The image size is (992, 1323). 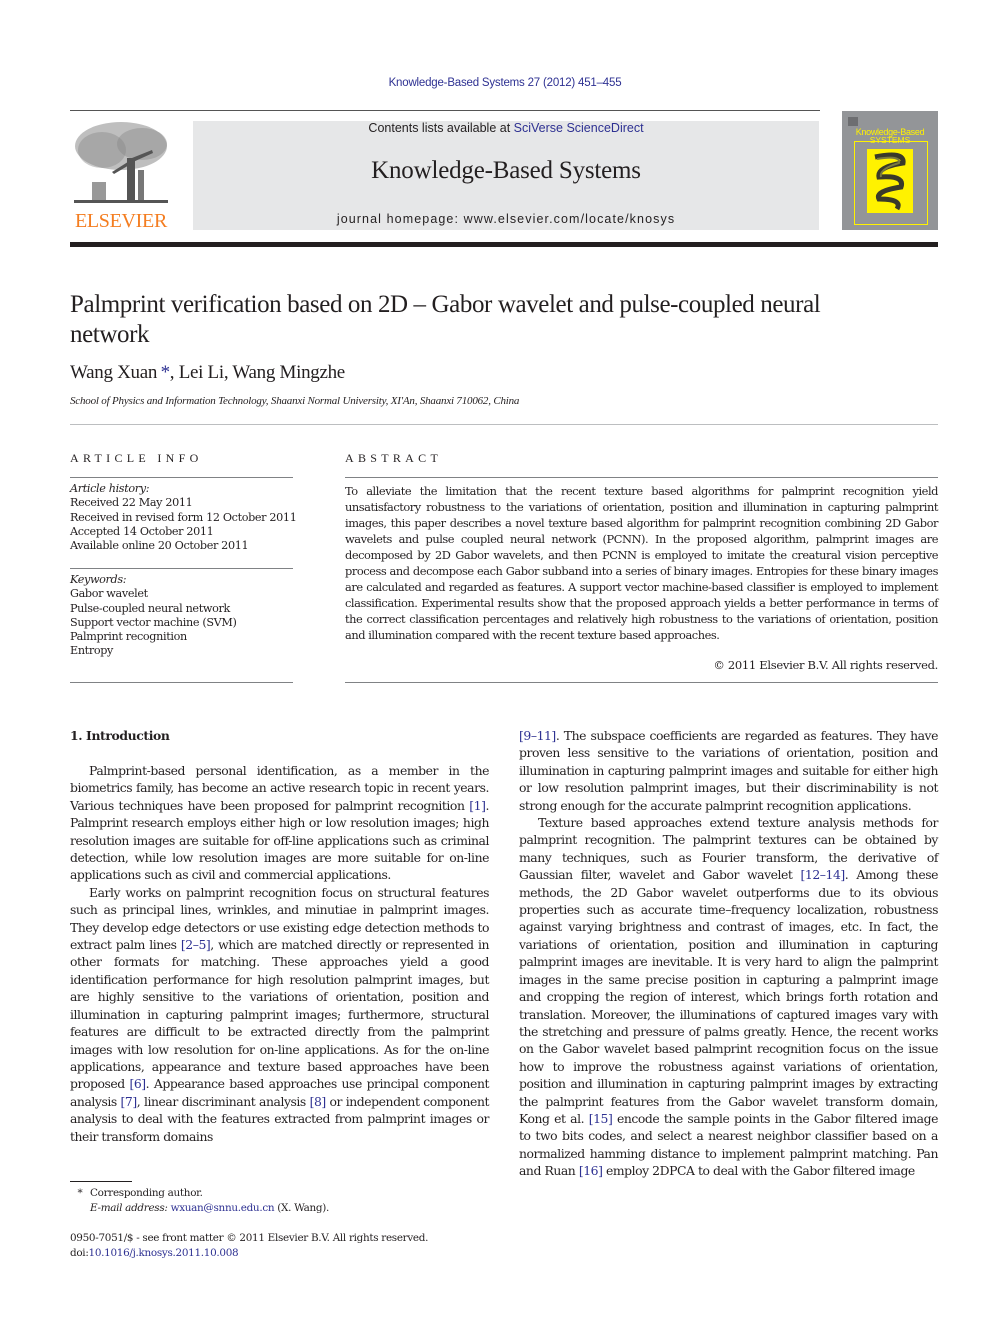 I want to click on keywords-label: Keywords:, so click(x=98, y=579).